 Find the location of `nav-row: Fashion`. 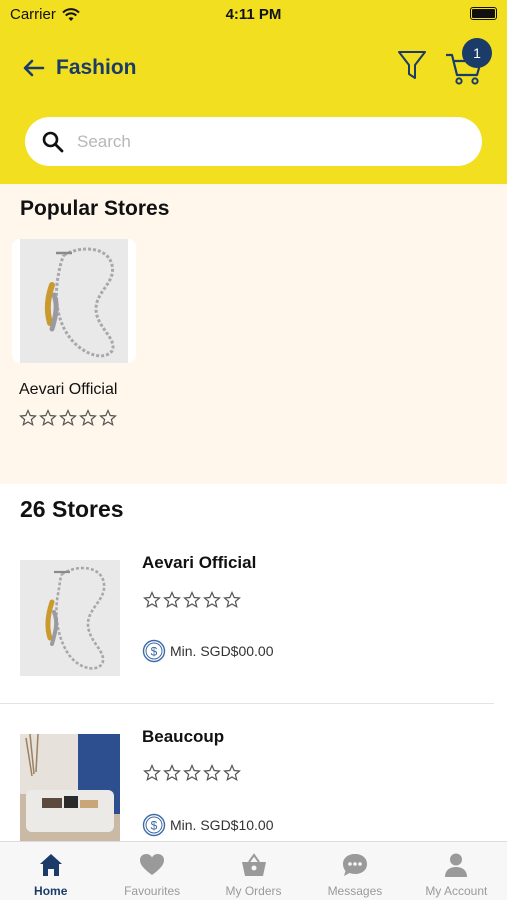

nav-row: Fashion is located at coordinates (253, 67).